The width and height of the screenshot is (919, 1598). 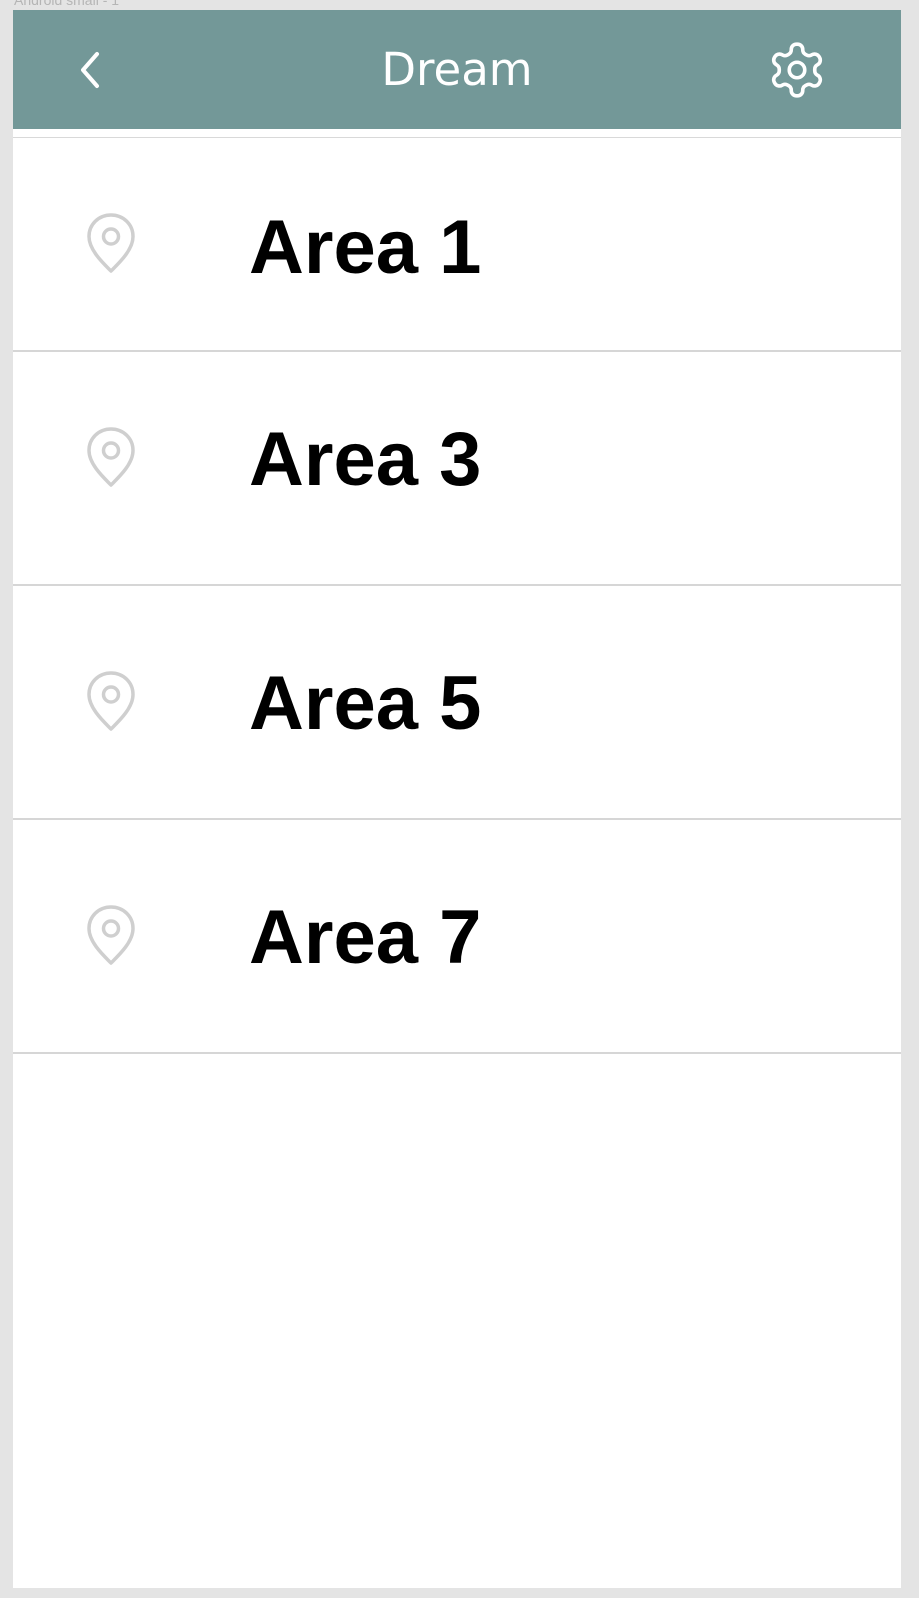 I want to click on gear-icon, so click(x=797, y=70).